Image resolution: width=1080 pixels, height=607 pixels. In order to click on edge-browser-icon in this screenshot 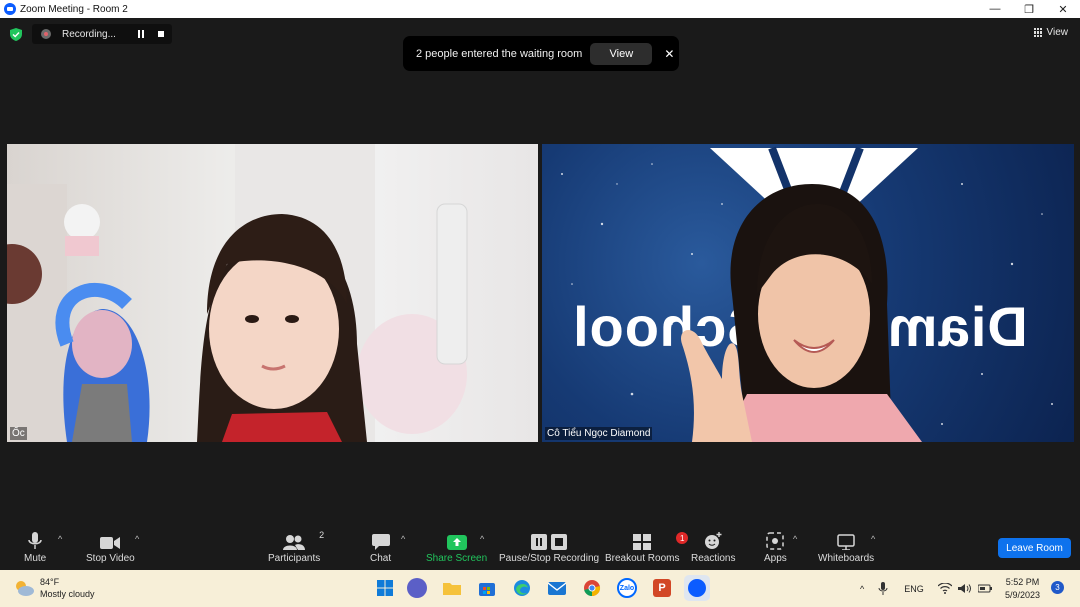, I will do `click(522, 588)`.